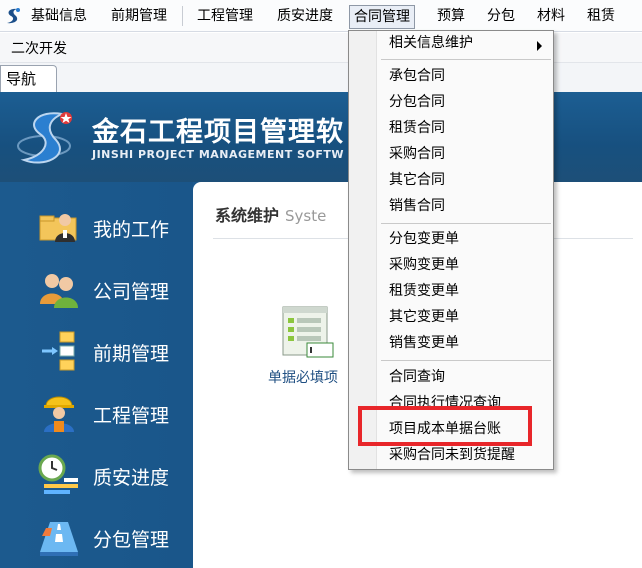  I want to click on menu-item-contract-purchase: 采购合同, so click(417, 154).